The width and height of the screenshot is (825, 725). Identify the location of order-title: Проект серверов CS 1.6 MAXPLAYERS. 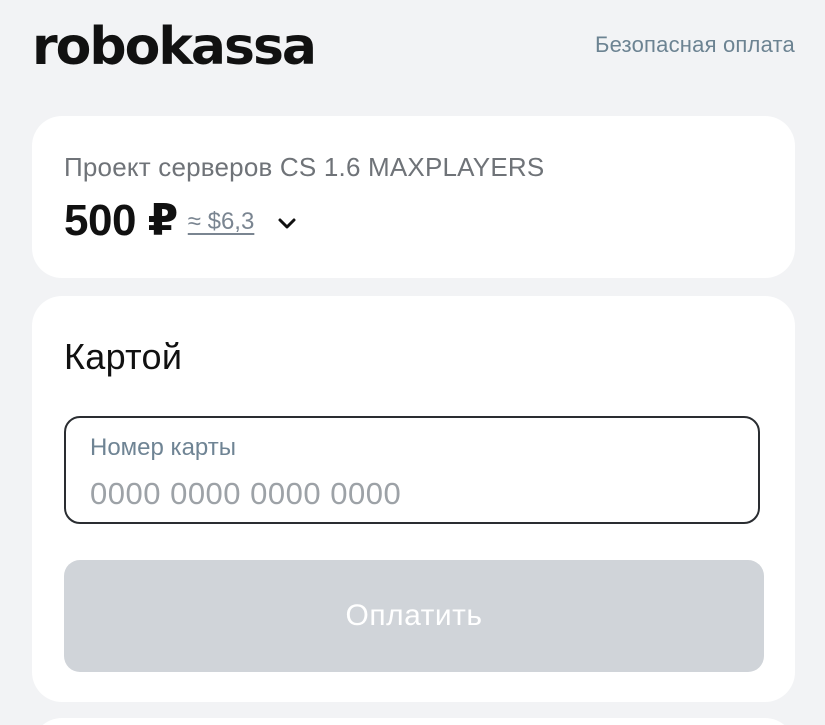
(304, 167).